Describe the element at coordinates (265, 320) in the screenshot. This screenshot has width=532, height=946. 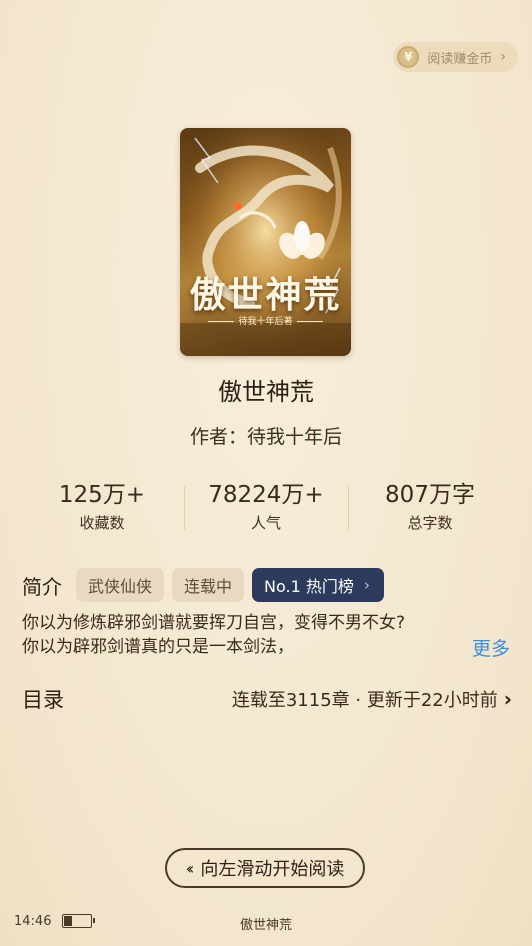
I see `cover-author-line: 待我十年后著` at that location.